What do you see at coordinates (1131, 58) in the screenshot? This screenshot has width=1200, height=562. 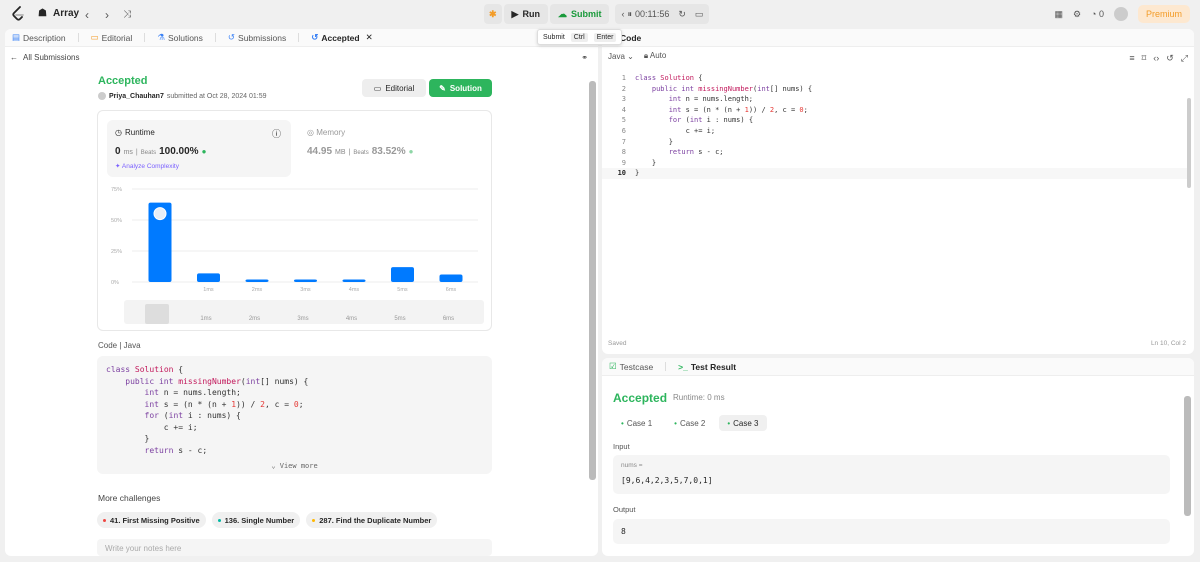 I see `format-icon: ≡` at bounding box center [1131, 58].